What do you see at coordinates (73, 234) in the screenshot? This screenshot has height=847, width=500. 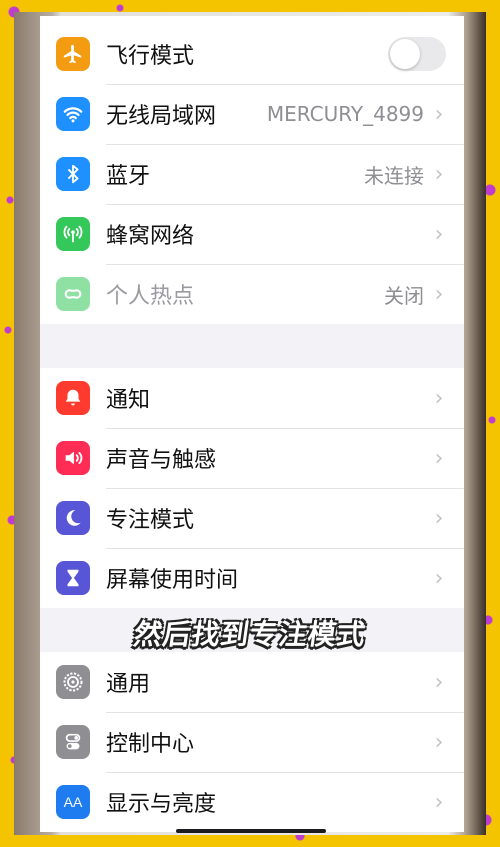 I see `cellular-icon` at bounding box center [73, 234].